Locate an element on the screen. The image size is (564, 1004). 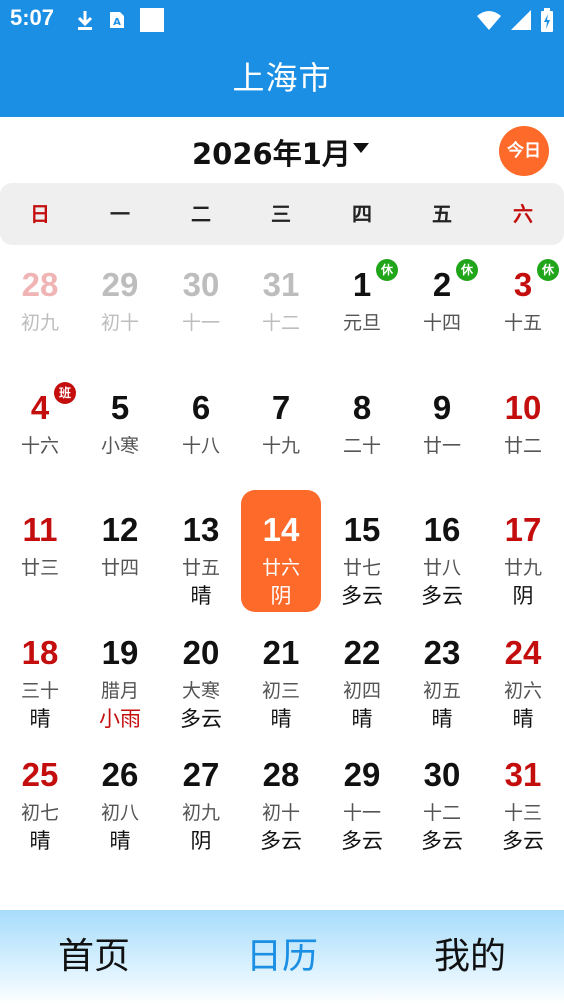
day-number: 8 is located at coordinates (362, 407).